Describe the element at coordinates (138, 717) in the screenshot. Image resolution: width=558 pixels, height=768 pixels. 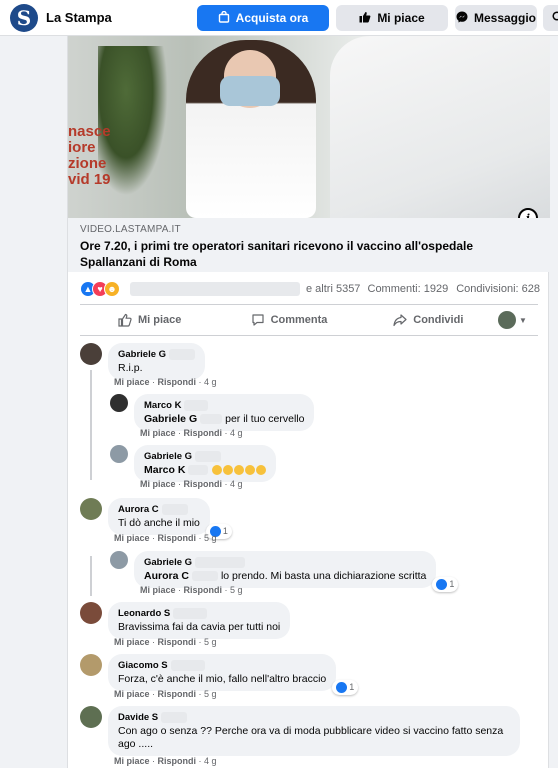
I see `comment-author: Davide S` at that location.